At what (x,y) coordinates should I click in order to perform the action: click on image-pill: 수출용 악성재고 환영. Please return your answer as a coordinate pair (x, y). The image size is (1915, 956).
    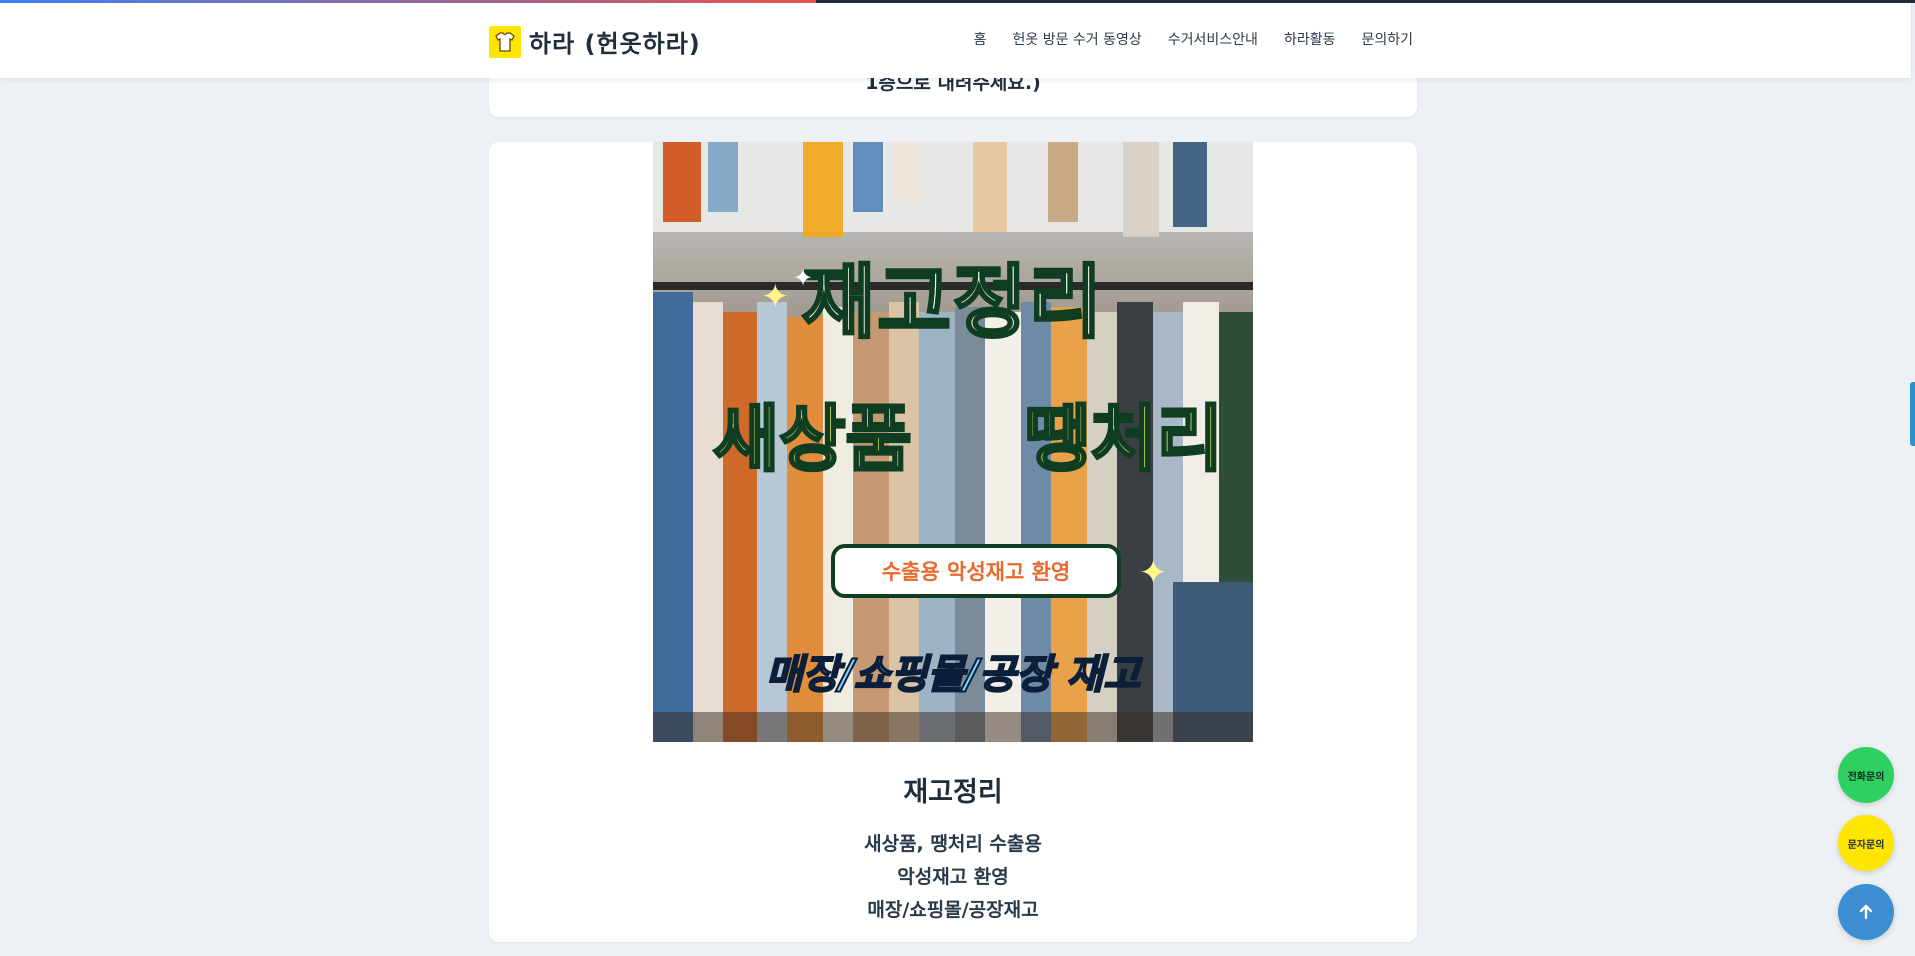
    Looking at the image, I should click on (976, 571).